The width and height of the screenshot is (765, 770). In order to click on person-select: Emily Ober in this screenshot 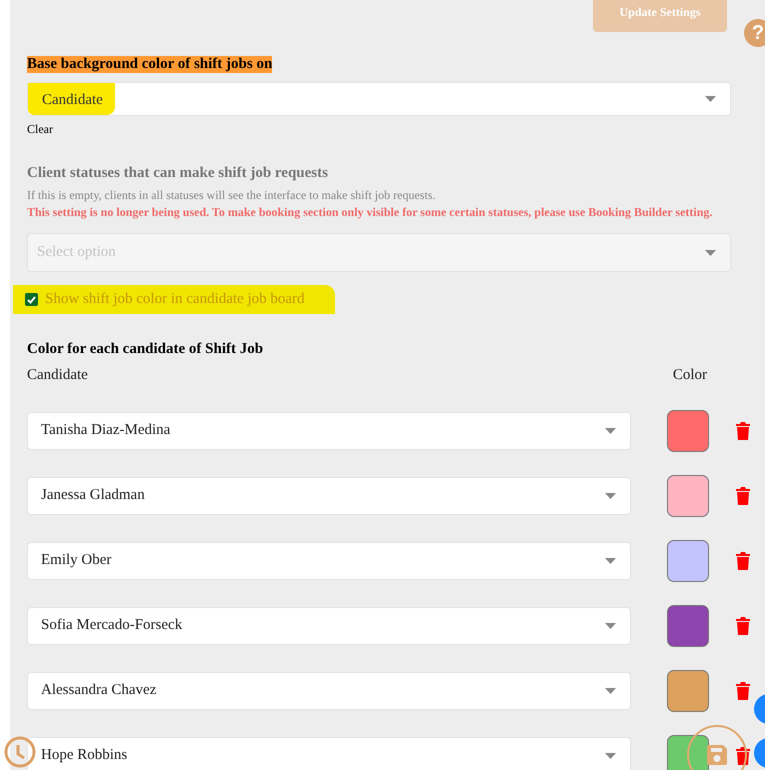, I will do `click(329, 561)`.